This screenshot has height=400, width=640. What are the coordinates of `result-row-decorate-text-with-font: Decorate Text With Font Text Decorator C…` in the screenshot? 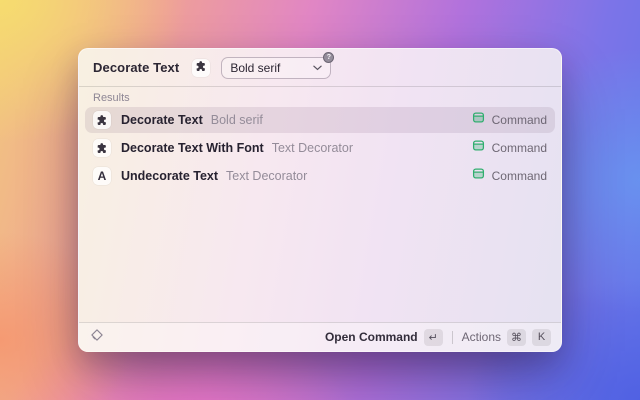 It's located at (320, 148).